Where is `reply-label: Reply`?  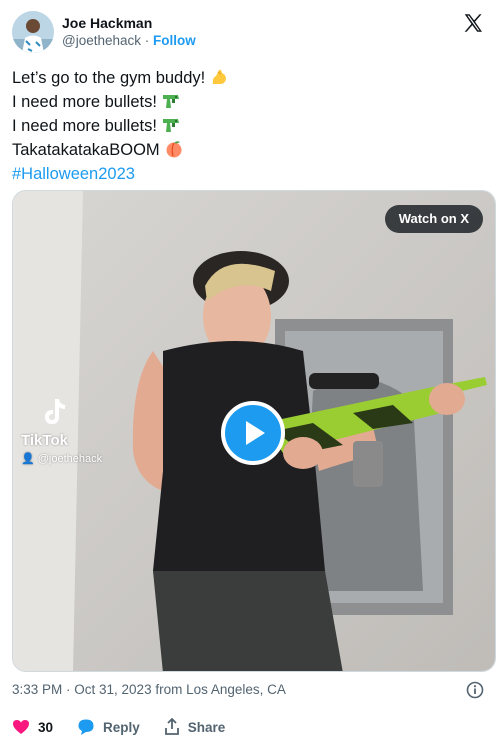
reply-label: Reply is located at coordinates (121, 727).